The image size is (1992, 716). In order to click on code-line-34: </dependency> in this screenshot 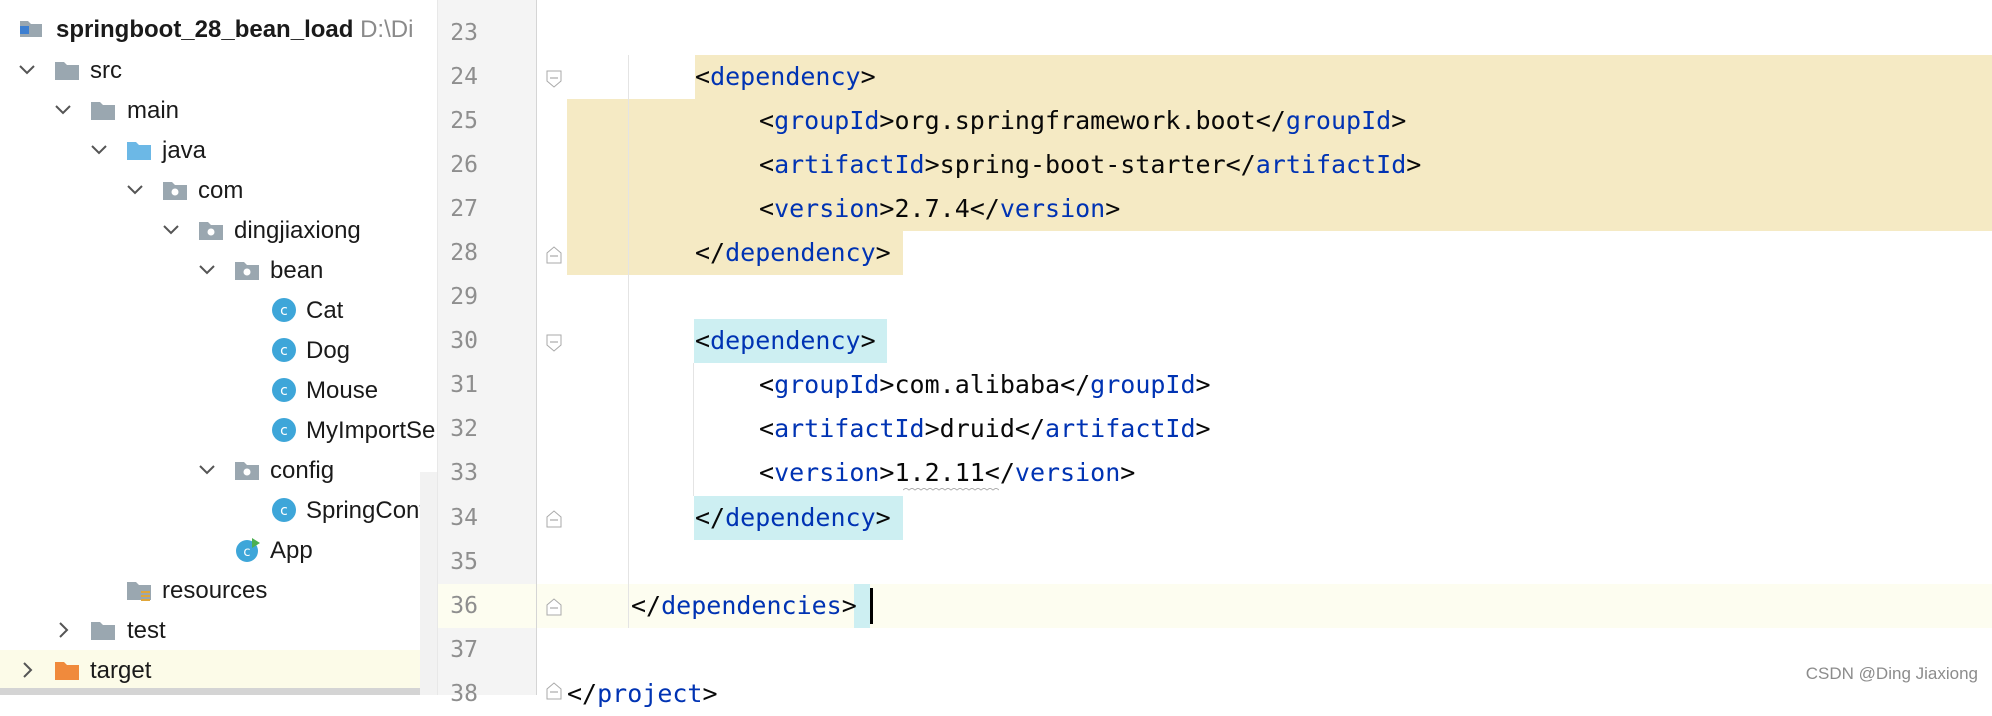, I will do `click(793, 518)`.